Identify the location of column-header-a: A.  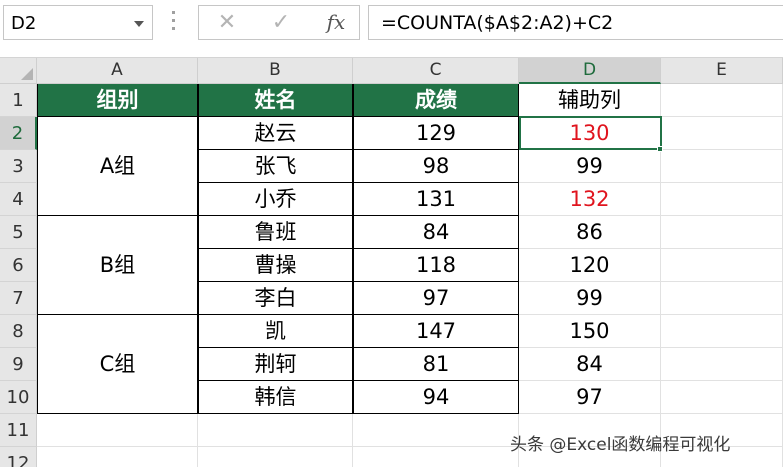
(117, 71).